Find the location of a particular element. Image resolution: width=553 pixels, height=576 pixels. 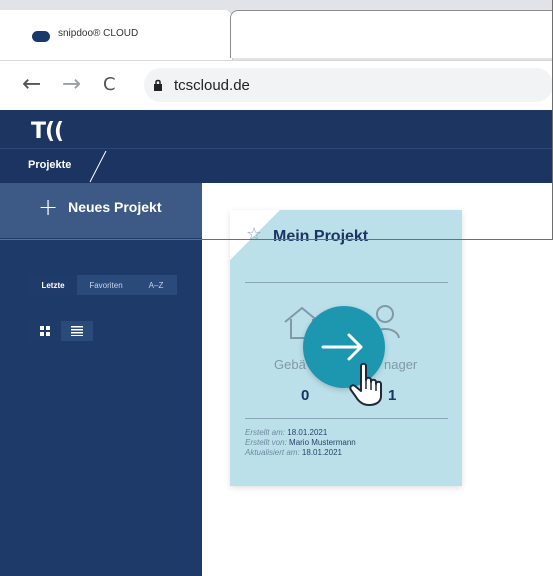

filter-tab-favoriten: Favoriten is located at coordinates (106, 285).